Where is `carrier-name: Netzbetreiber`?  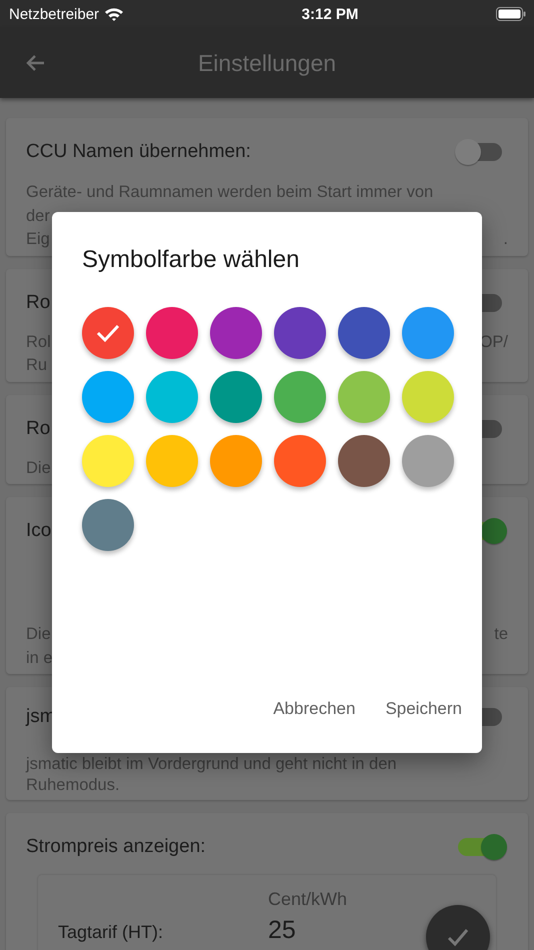
carrier-name: Netzbetreiber is located at coordinates (54, 14).